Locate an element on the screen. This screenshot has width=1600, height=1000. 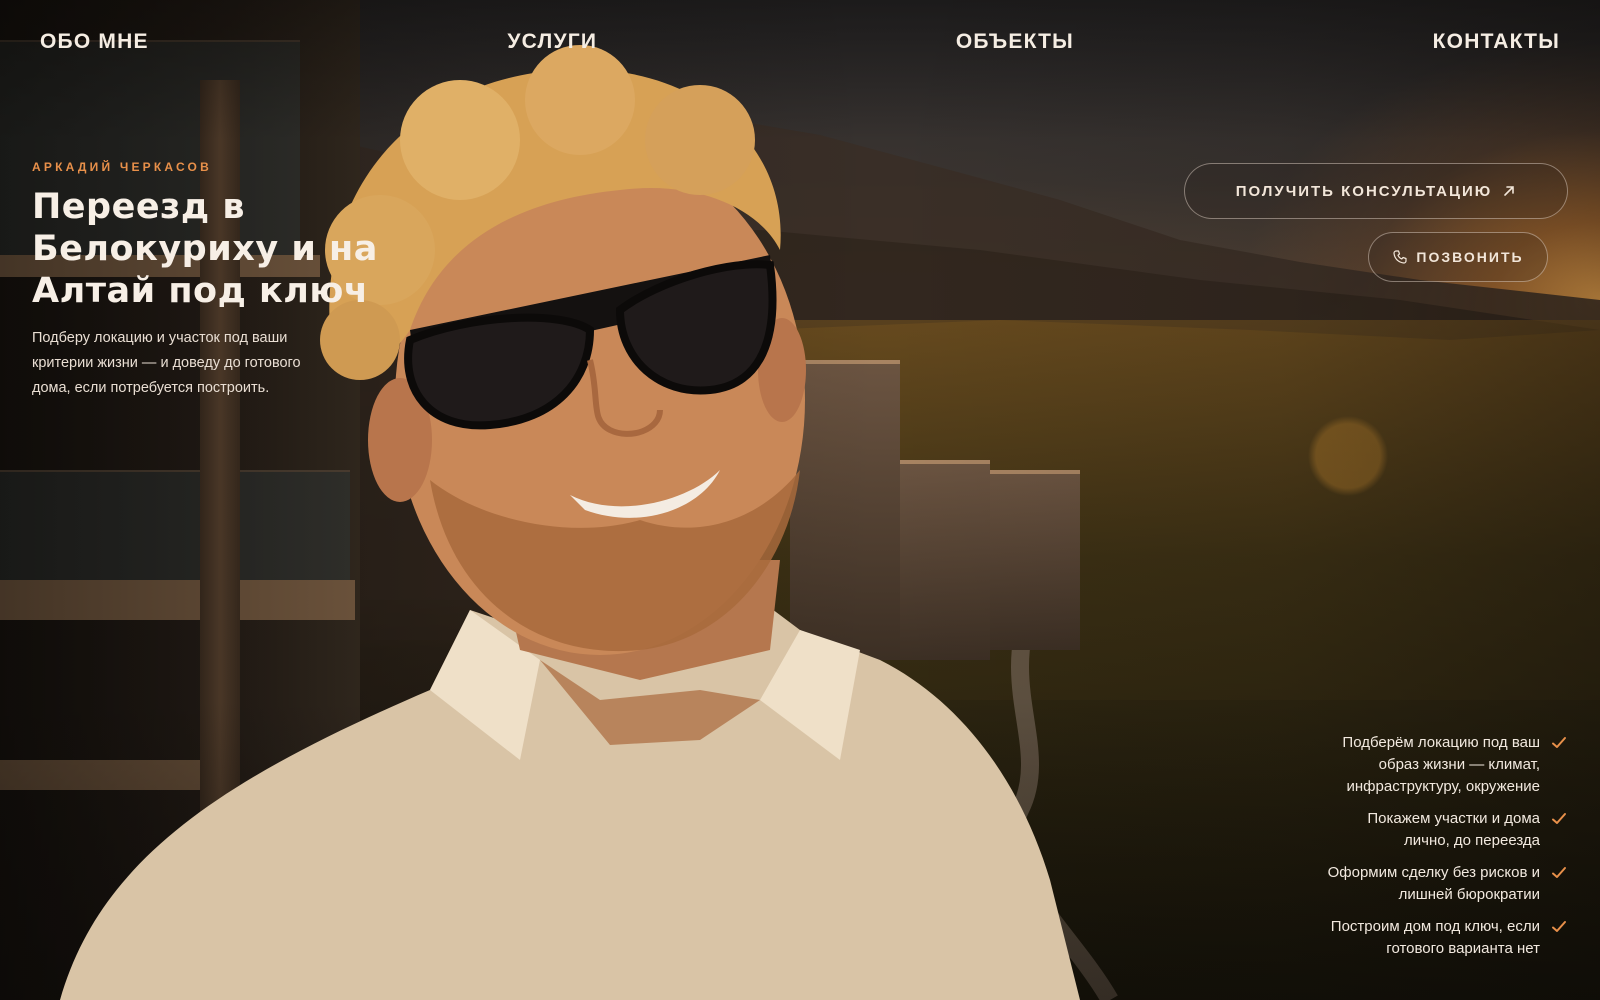
benefit-line: Подберём локацию под ваш is located at coordinates (1441, 742).